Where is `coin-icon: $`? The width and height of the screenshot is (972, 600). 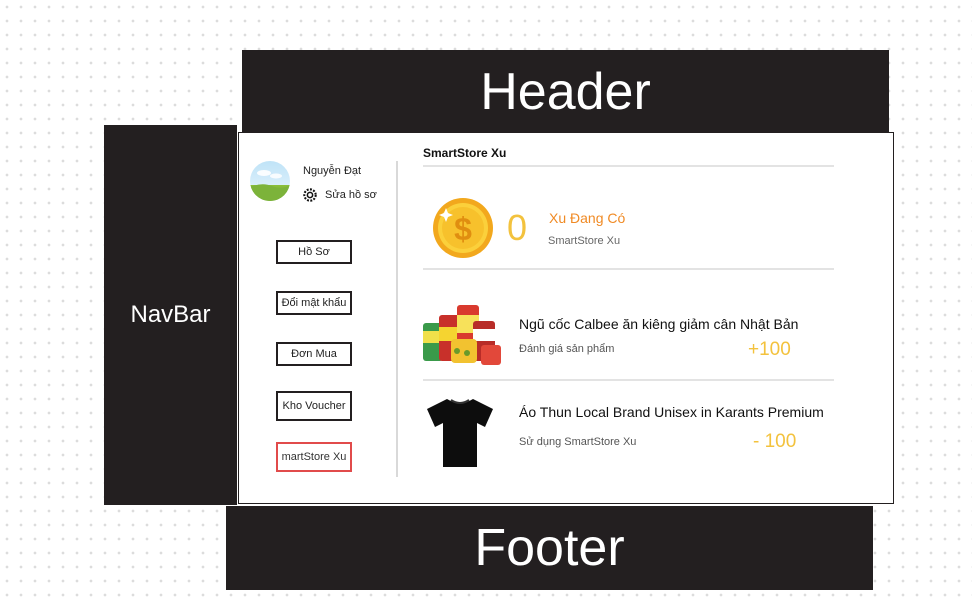 coin-icon: $ is located at coordinates (463, 228).